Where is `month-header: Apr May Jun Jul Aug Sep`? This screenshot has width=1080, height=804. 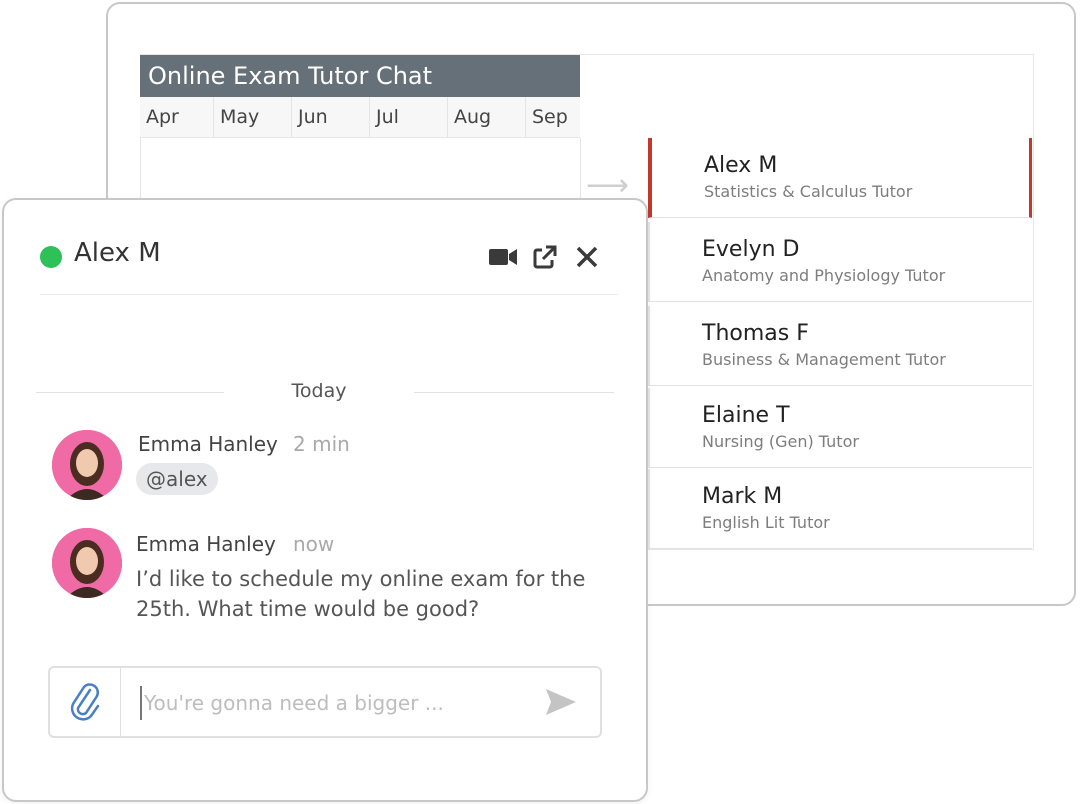
month-header: Apr May Jun Jul Aug Sep is located at coordinates (360, 117).